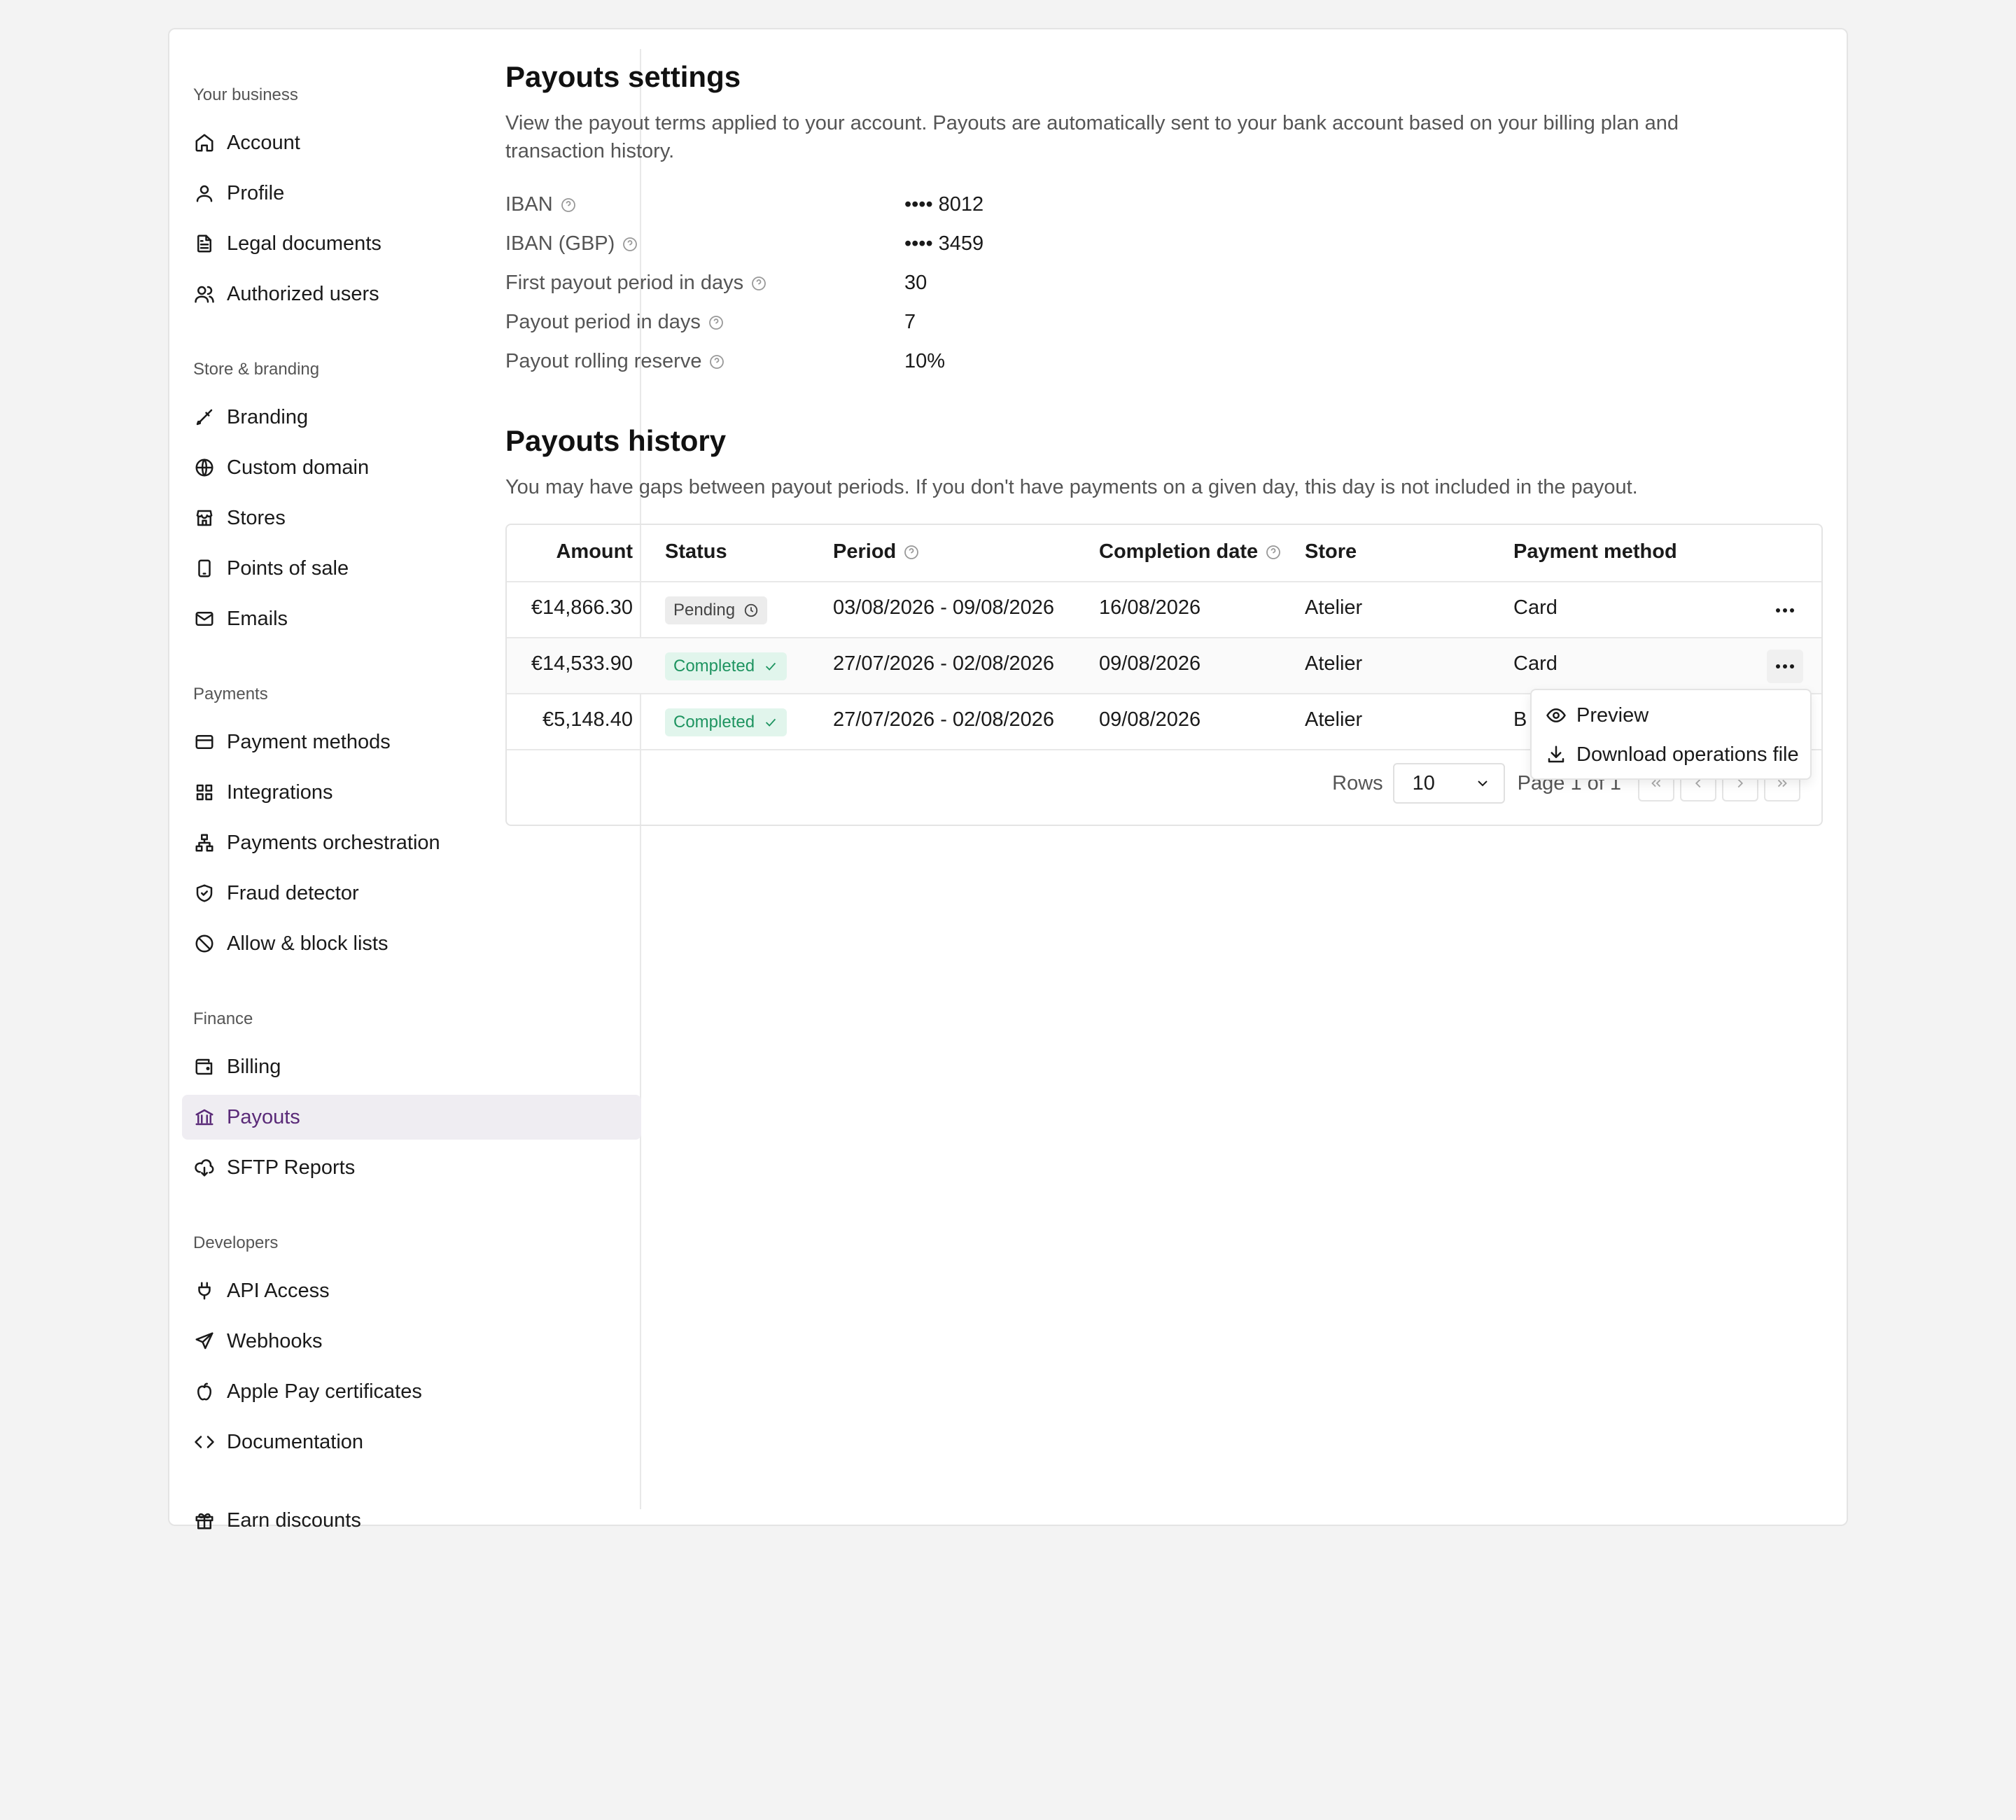 The width and height of the screenshot is (2016, 1820). What do you see at coordinates (1671, 754) in the screenshot?
I see `menu-item-download-operations-file: Download operations file` at bounding box center [1671, 754].